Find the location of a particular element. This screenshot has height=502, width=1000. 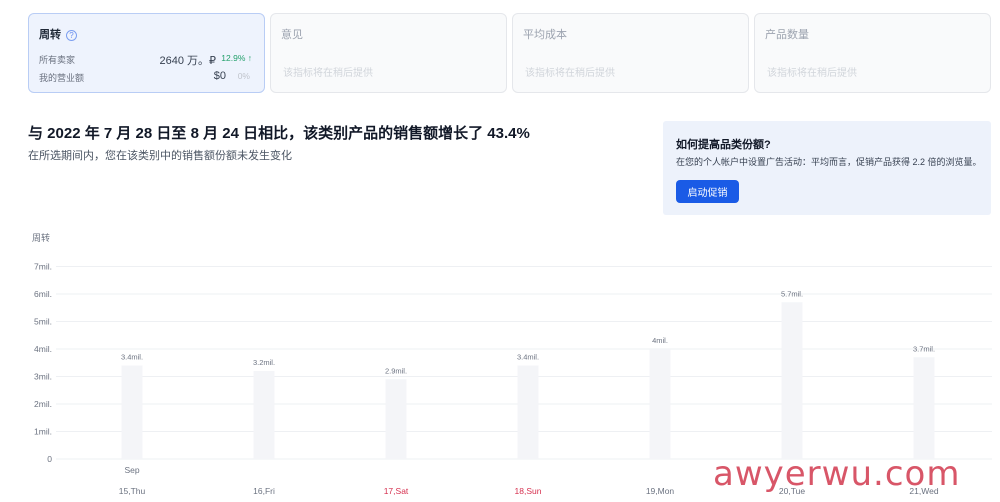

tab-opinions: 意见 该指标将在稍后提供 is located at coordinates (388, 53).